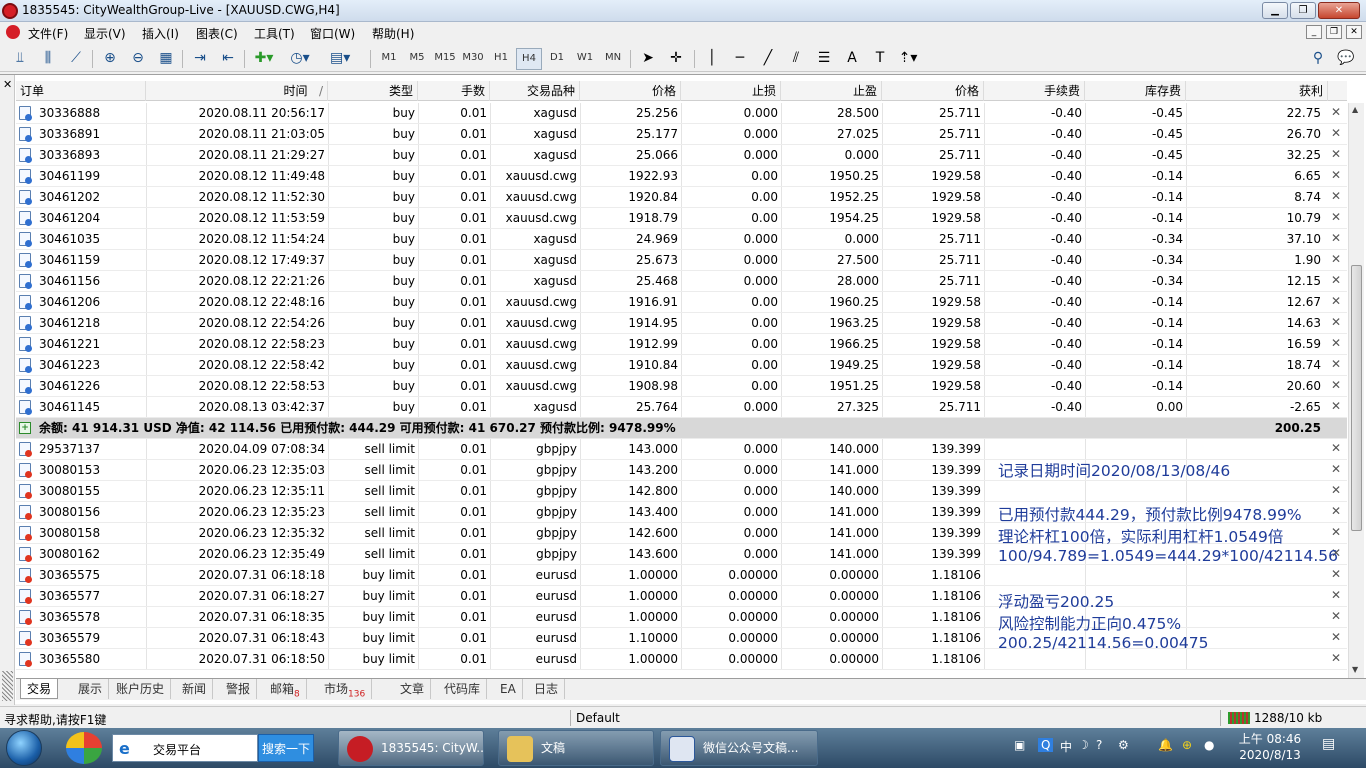 The width and height of the screenshot is (1366, 768). I want to click on mdi-restore-button: ❐, so click(1334, 32).